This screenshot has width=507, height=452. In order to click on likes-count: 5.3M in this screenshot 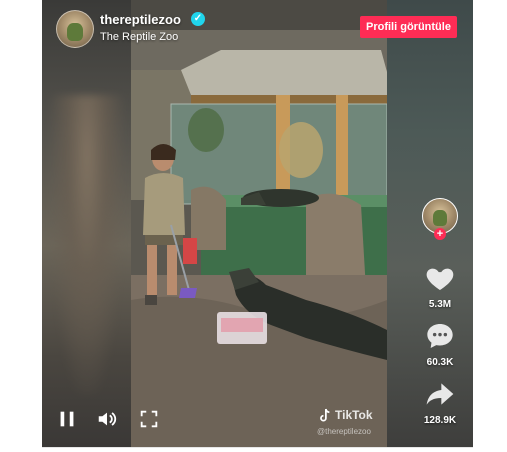, I will do `click(440, 304)`.